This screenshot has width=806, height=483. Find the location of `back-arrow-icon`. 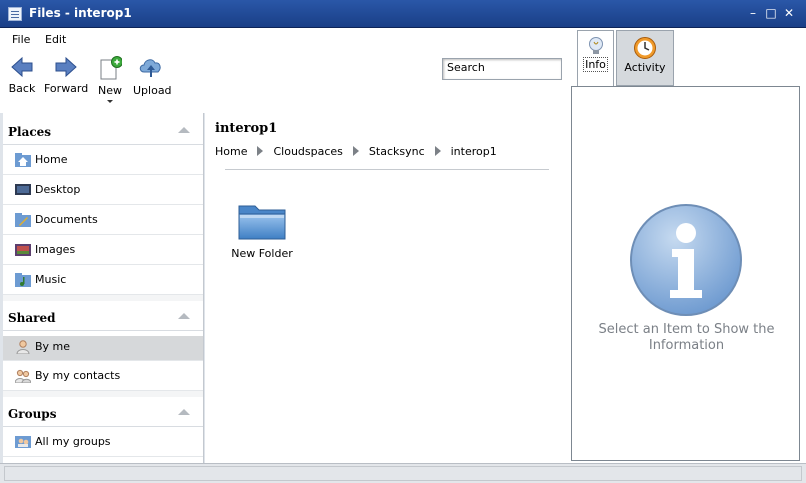

back-arrow-icon is located at coordinates (22, 67).